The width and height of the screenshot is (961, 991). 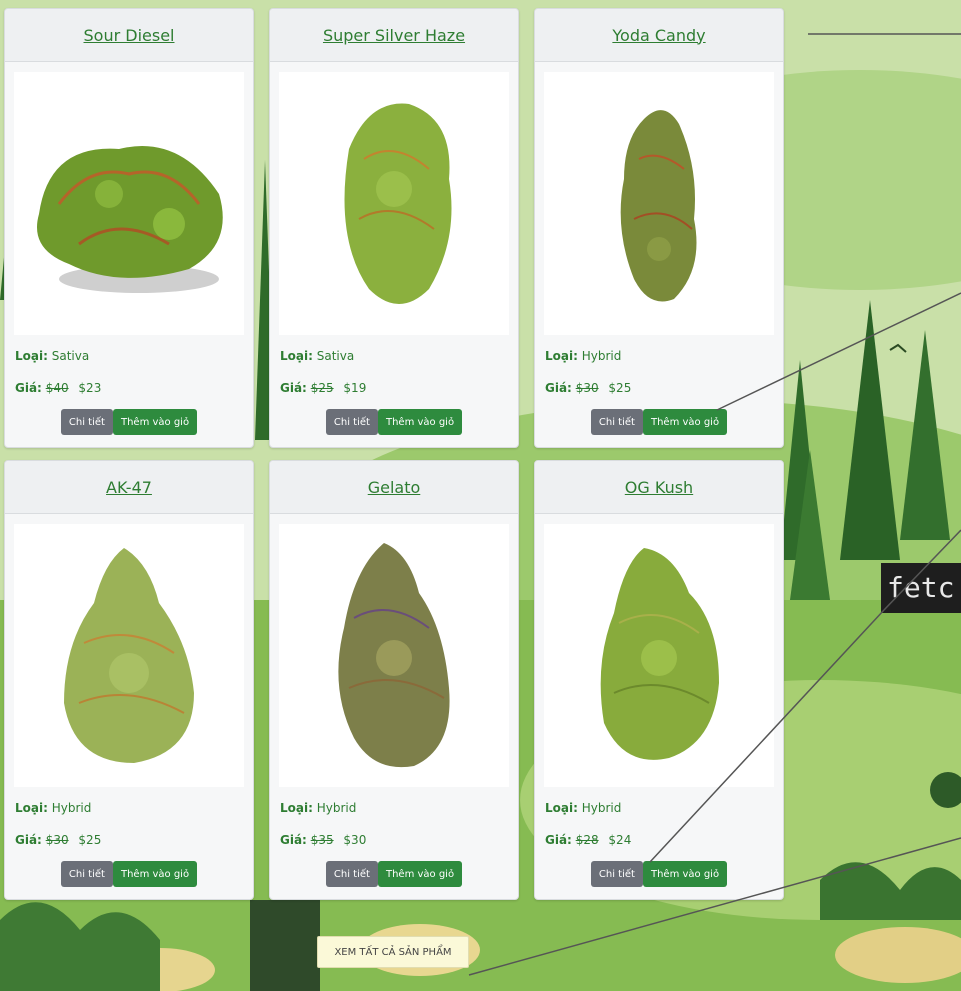 What do you see at coordinates (921, 588) in the screenshot?
I see `code-snippet: fetc` at bounding box center [921, 588].